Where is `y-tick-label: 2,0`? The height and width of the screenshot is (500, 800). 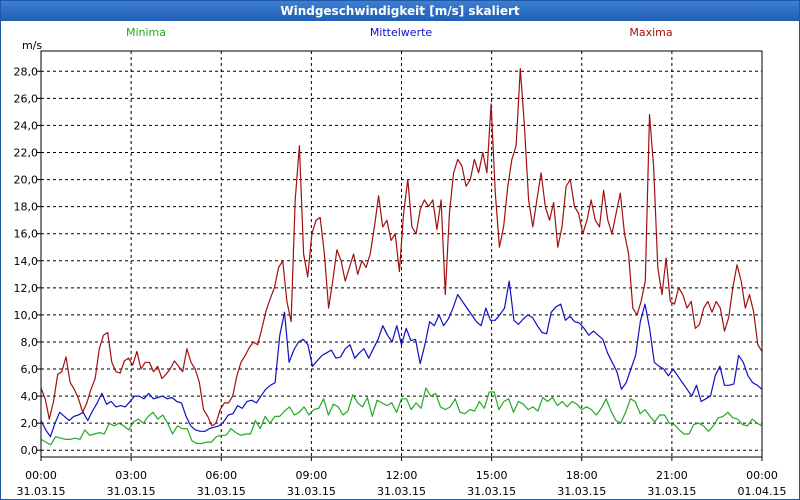
y-tick-label: 2,0 is located at coordinates (30, 423).